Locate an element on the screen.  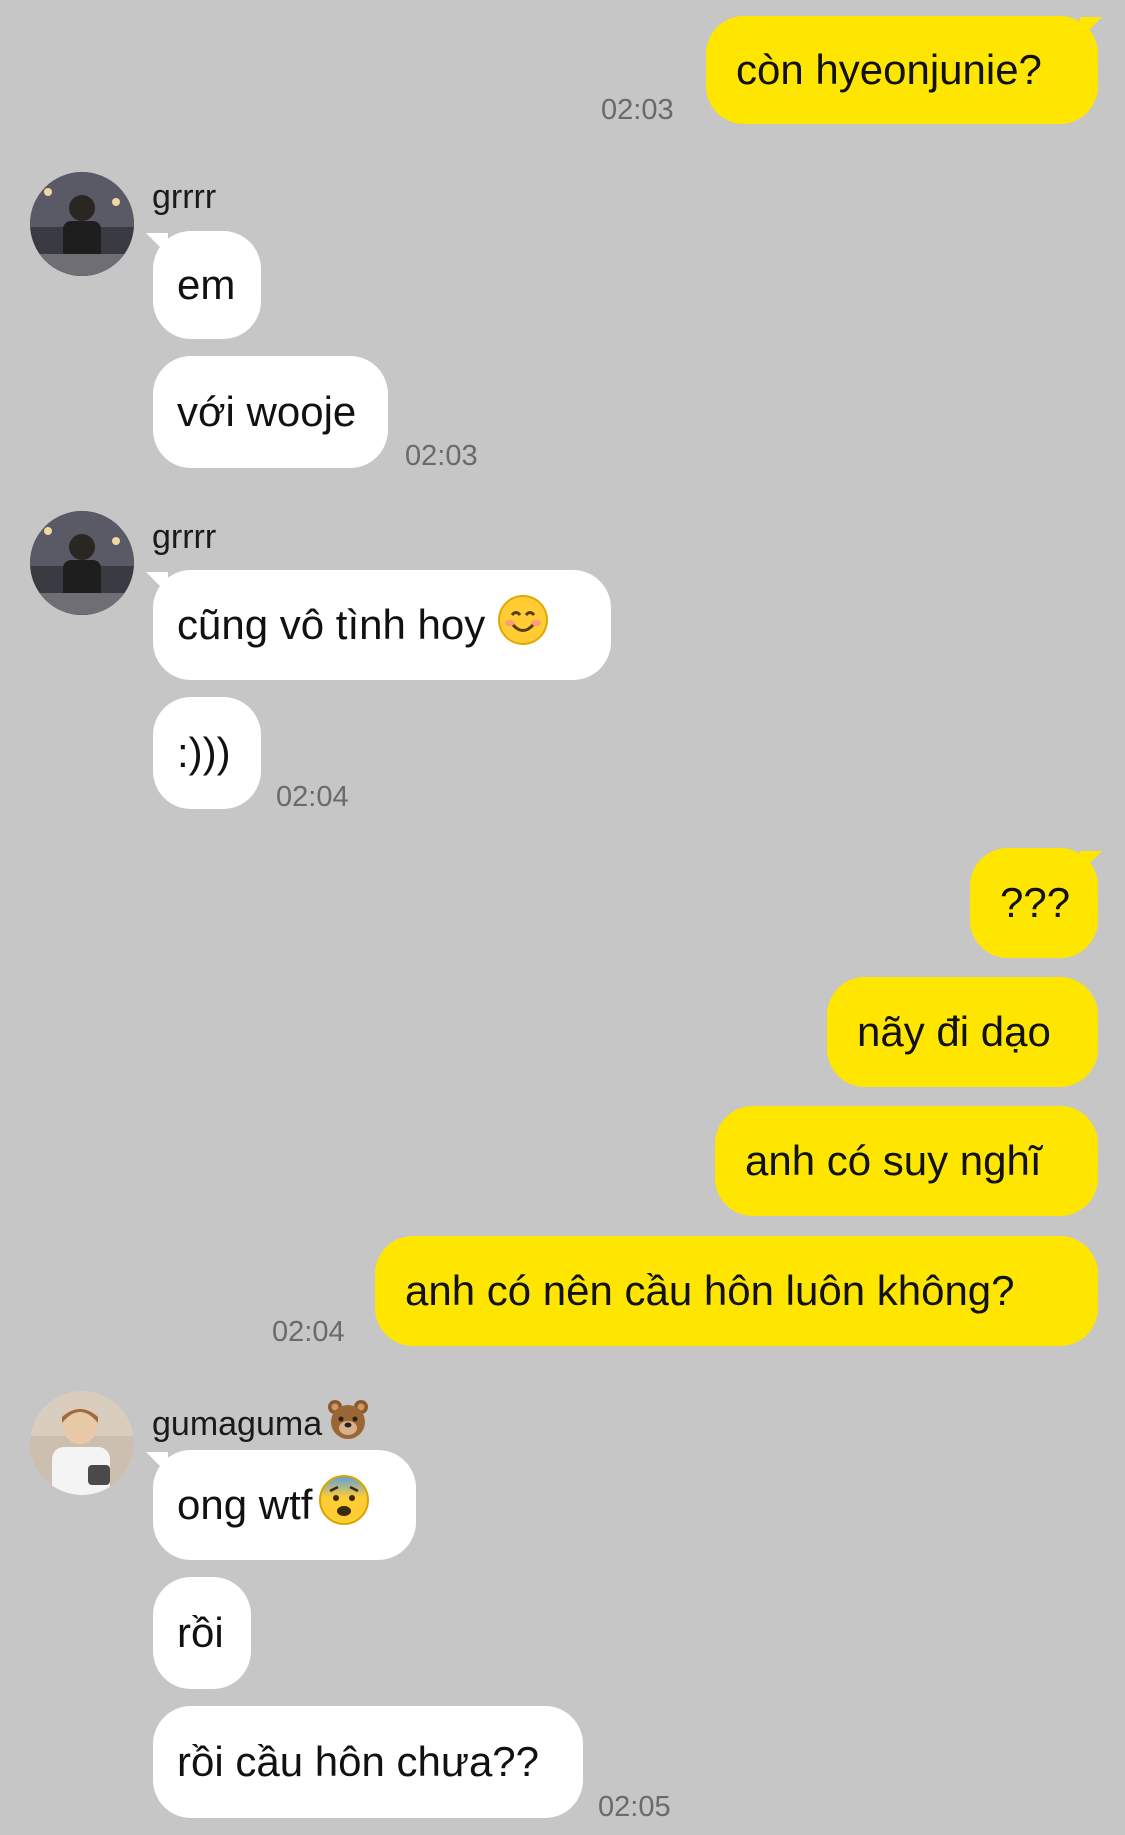
message-bubble-outgoing: nãy đi dạo is located at coordinates (962, 1032).